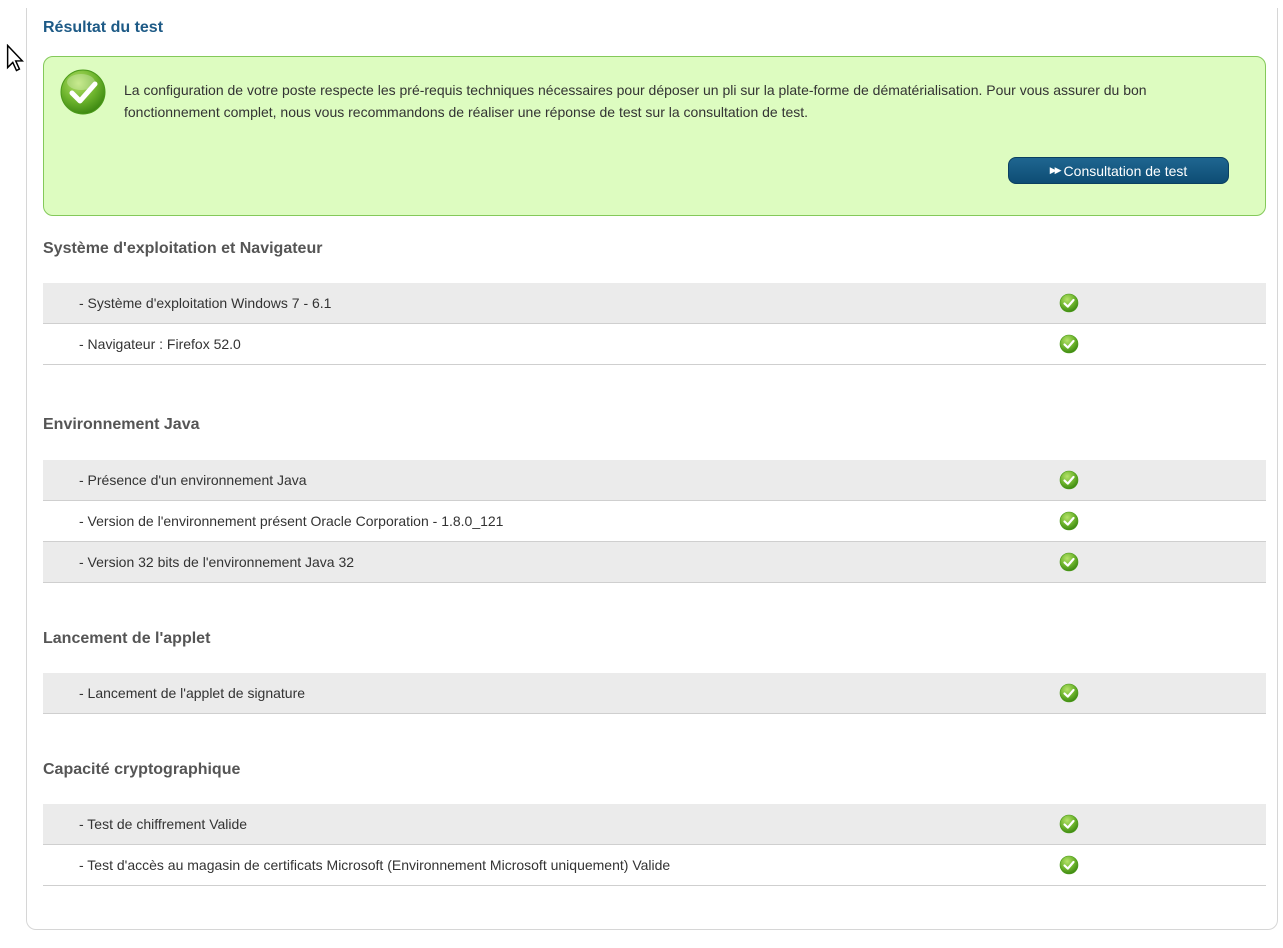 The width and height of the screenshot is (1283, 948). Describe the element at coordinates (127, 638) in the screenshot. I see `section-title: Lancement de l'applet` at that location.